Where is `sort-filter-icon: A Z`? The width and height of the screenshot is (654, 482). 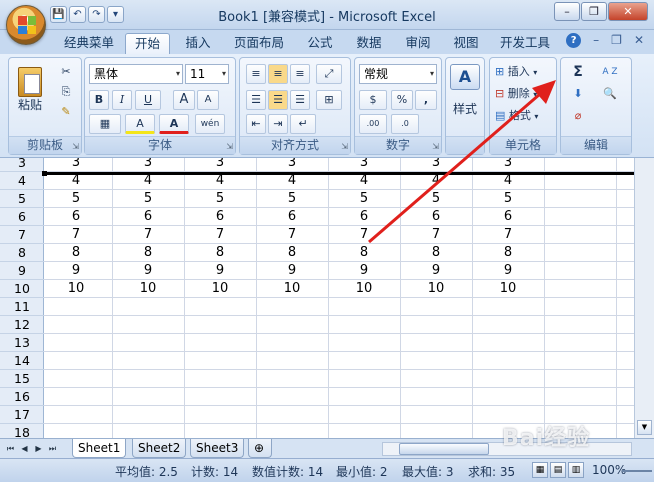
sort-filter-icon: A Z is located at coordinates (610, 72).